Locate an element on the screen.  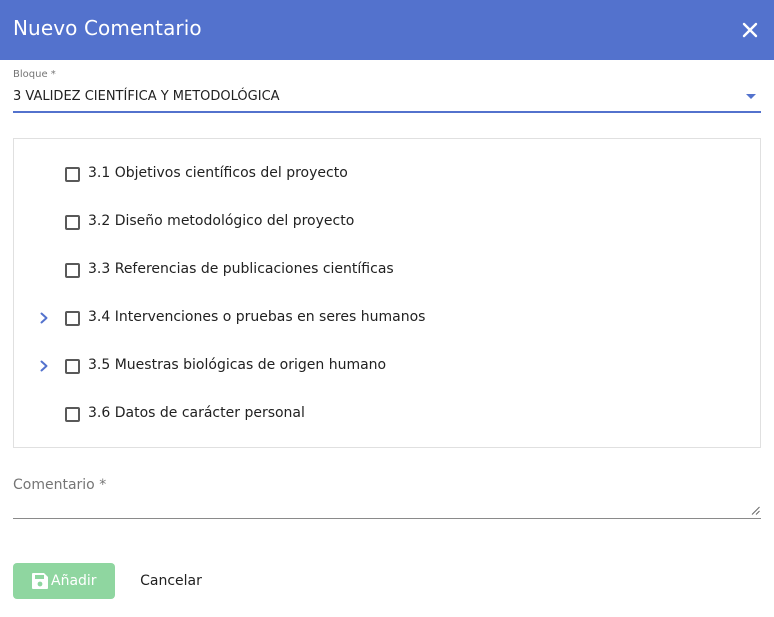
resize-handle-icon is located at coordinates (755, 510).